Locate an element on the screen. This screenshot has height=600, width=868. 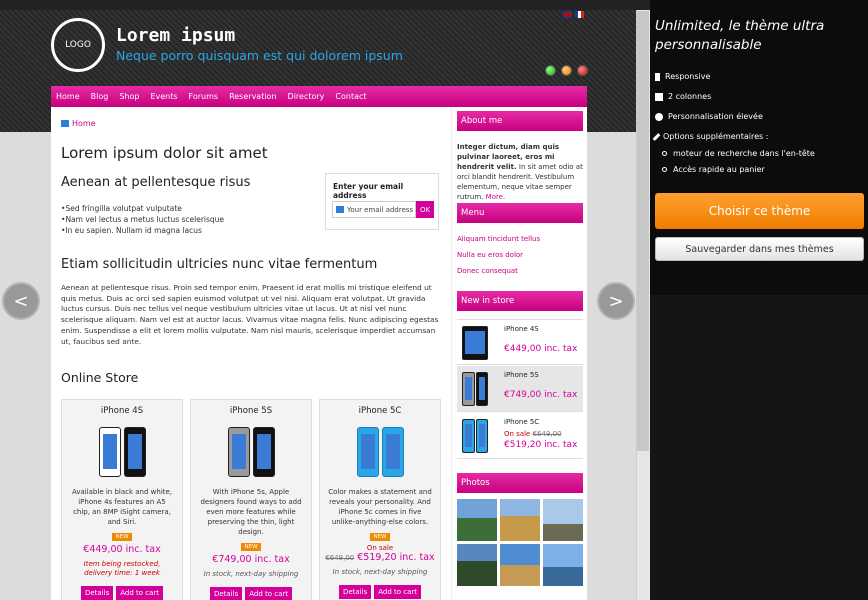
item-price: €519,20 inc. tax is located at coordinates (541, 445).